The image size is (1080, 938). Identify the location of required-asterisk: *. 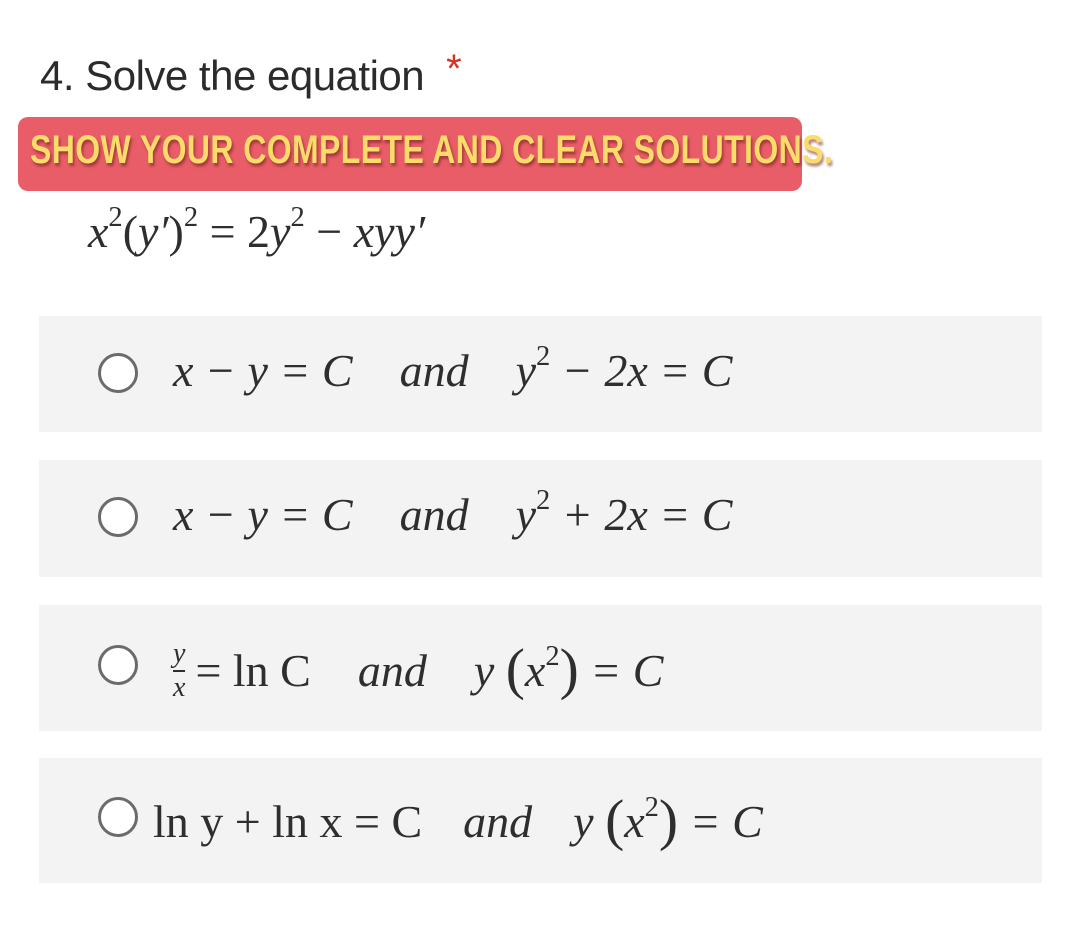
(454, 69).